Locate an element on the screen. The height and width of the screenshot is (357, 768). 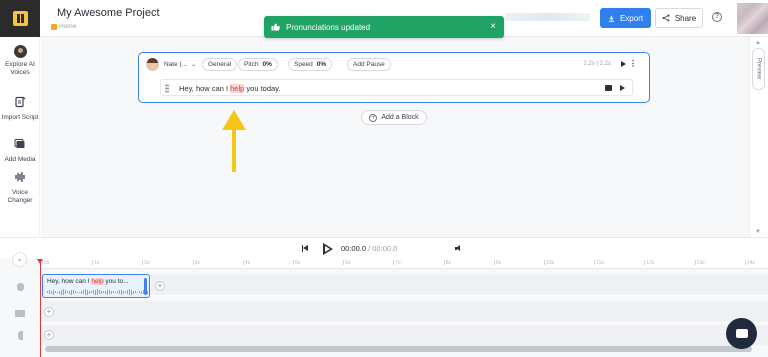
export-button: Export is located at coordinates (625, 18).